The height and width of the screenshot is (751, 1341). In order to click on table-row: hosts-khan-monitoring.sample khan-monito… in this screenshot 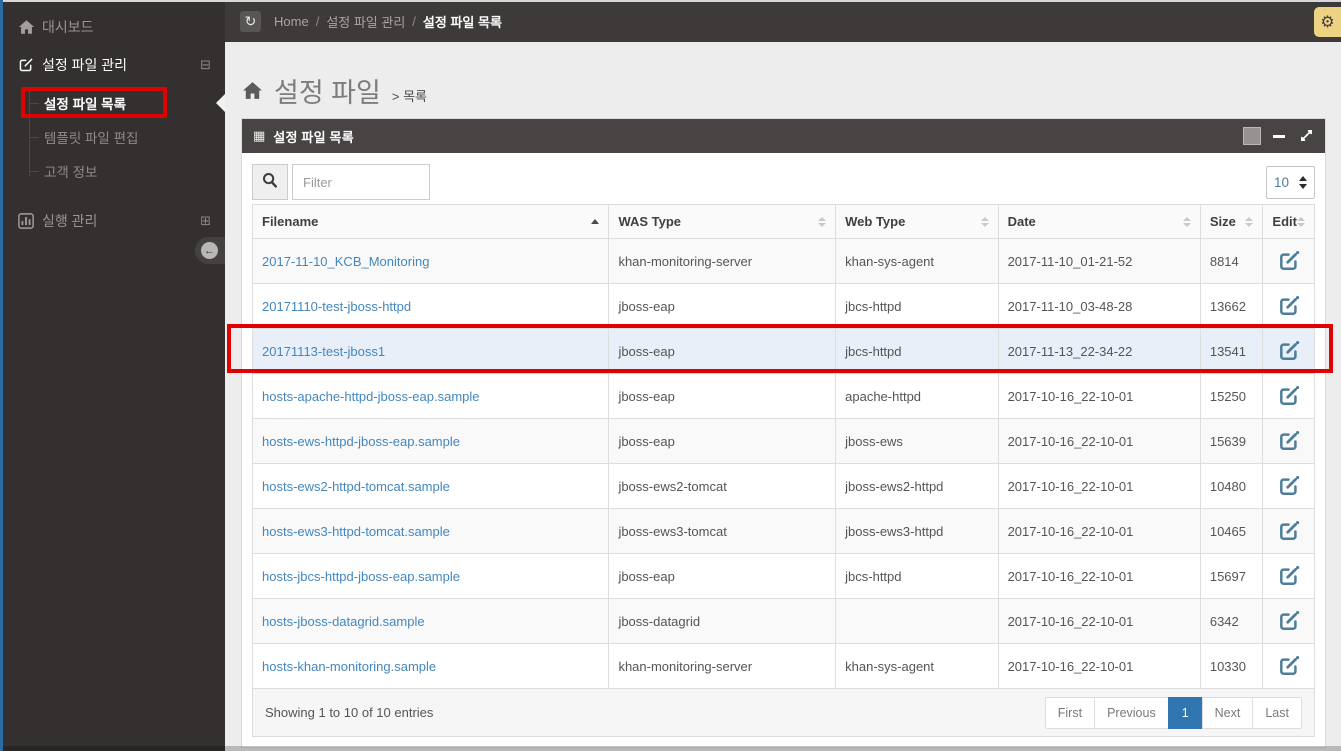, I will do `click(783, 666)`.